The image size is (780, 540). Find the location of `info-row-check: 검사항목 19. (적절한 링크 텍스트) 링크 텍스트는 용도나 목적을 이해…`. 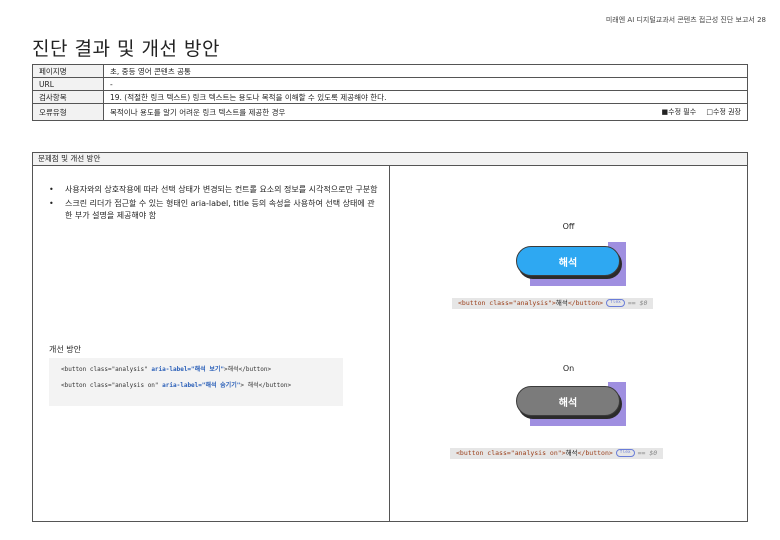

info-row-check: 검사항목 19. (적절한 링크 텍스트) 링크 텍스트는 용도나 목적을 이해… is located at coordinates (390, 97).